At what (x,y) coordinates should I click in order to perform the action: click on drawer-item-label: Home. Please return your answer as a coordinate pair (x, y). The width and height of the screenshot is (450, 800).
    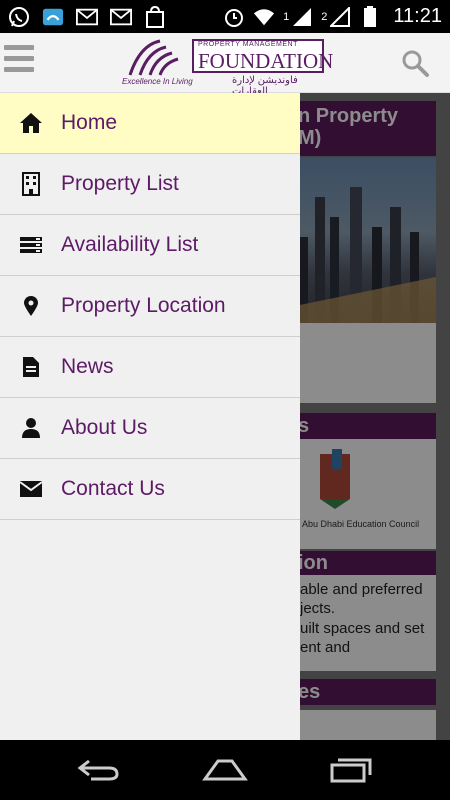
    Looking at the image, I should click on (89, 122).